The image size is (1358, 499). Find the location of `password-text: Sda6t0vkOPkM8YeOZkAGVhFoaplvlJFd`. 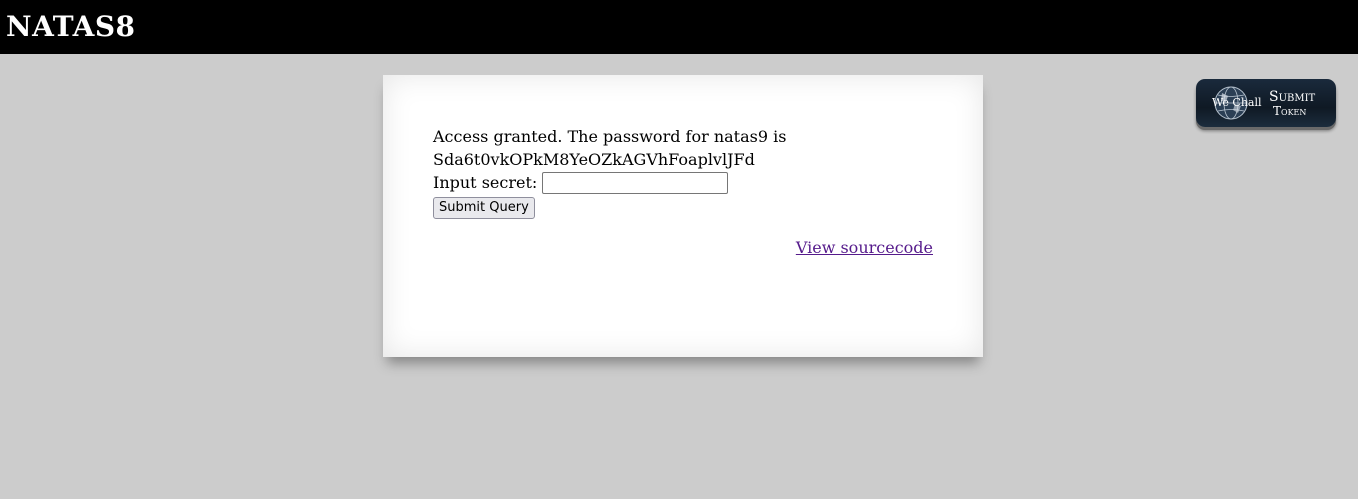

password-text: Sda6t0vkOPkM8YeOZkAGVhFoaplvlJFd is located at coordinates (594, 159).